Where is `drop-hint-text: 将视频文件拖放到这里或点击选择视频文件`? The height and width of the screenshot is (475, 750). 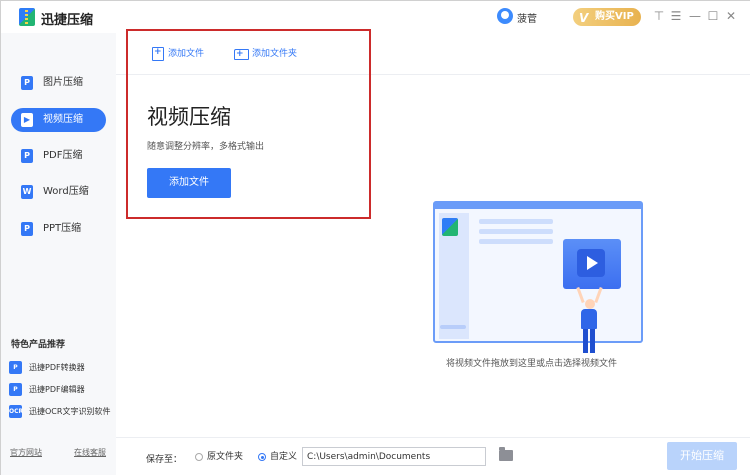
drop-hint-text: 将视频文件拖放到这里或点击选择视频文件 is located at coordinates (531, 362).